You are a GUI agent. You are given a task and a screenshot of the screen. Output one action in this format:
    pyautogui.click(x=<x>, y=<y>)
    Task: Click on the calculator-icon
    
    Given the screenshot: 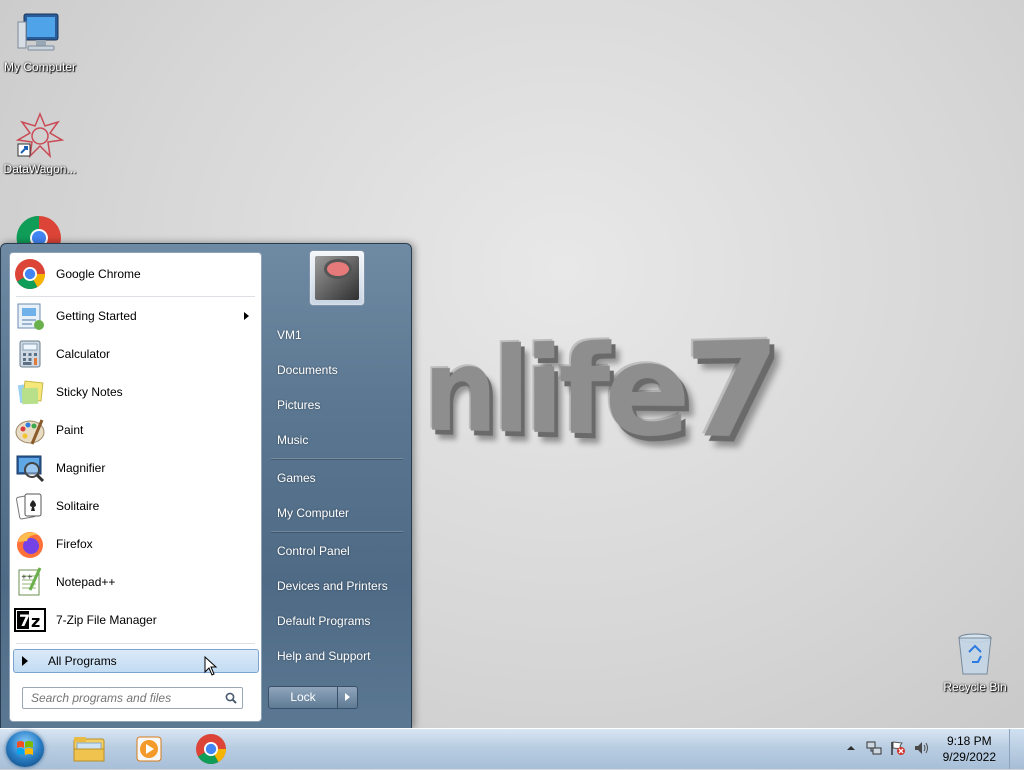 What is the action you would take?
    pyautogui.click(x=30, y=354)
    